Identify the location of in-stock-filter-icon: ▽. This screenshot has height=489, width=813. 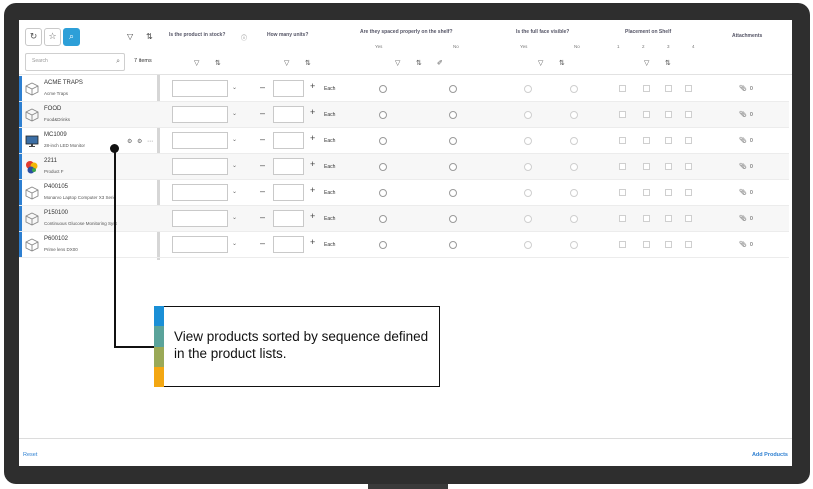
(196, 63).